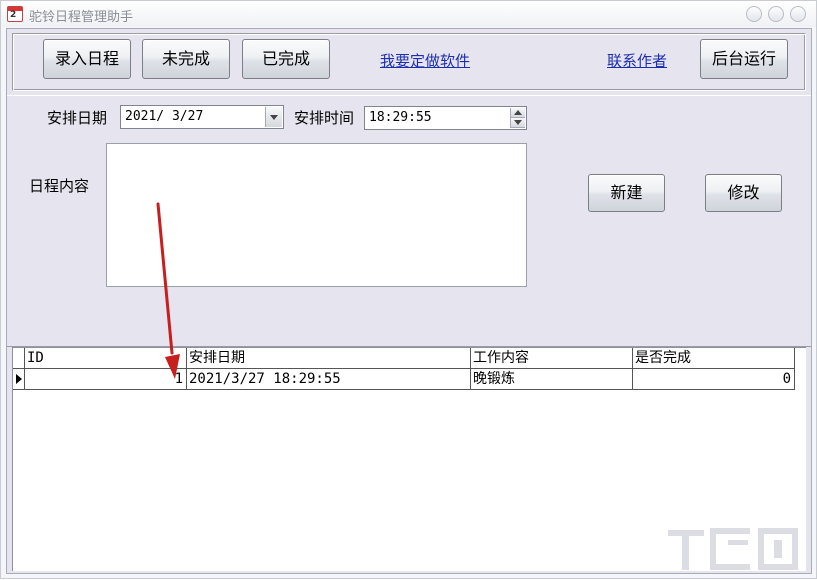 The height and width of the screenshot is (580, 817). I want to click on spin-down-icon, so click(518, 123).